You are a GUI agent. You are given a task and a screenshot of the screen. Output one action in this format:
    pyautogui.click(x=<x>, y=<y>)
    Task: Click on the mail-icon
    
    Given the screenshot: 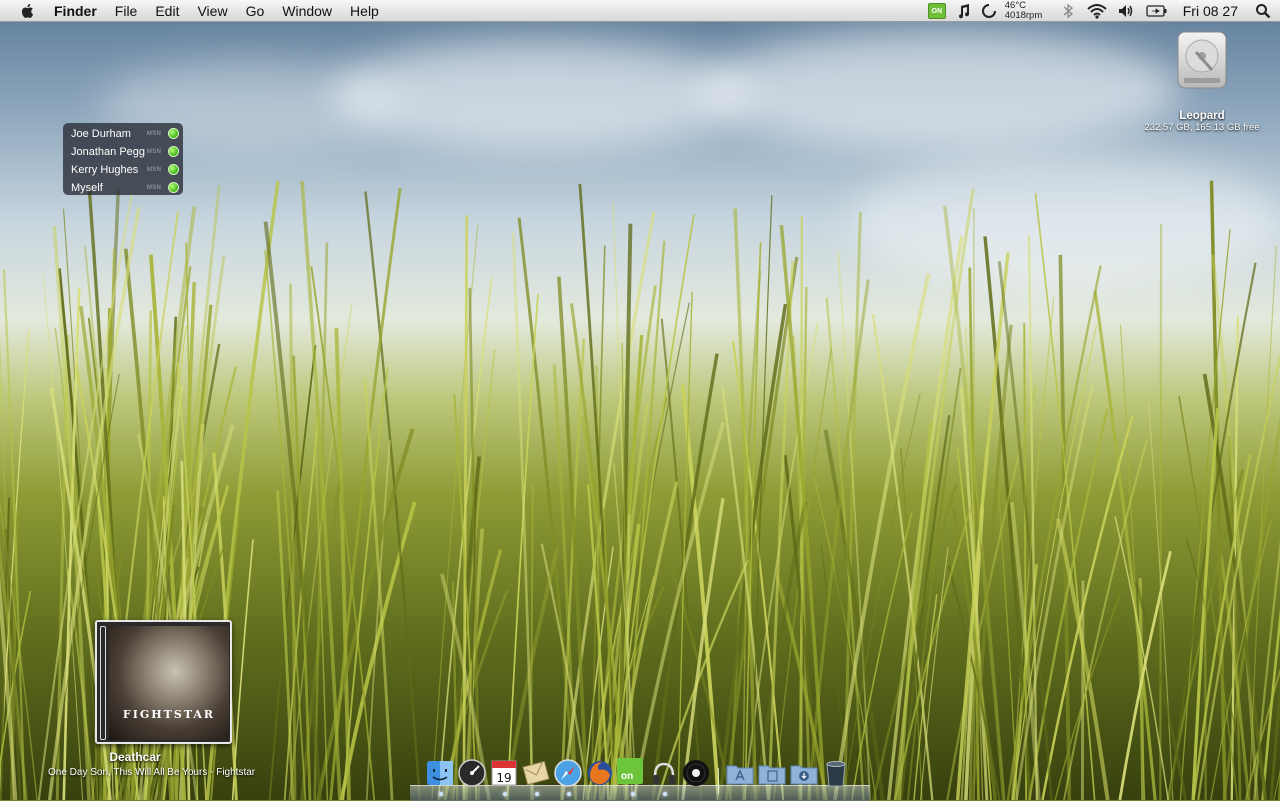 What is the action you would take?
    pyautogui.click(x=536, y=773)
    